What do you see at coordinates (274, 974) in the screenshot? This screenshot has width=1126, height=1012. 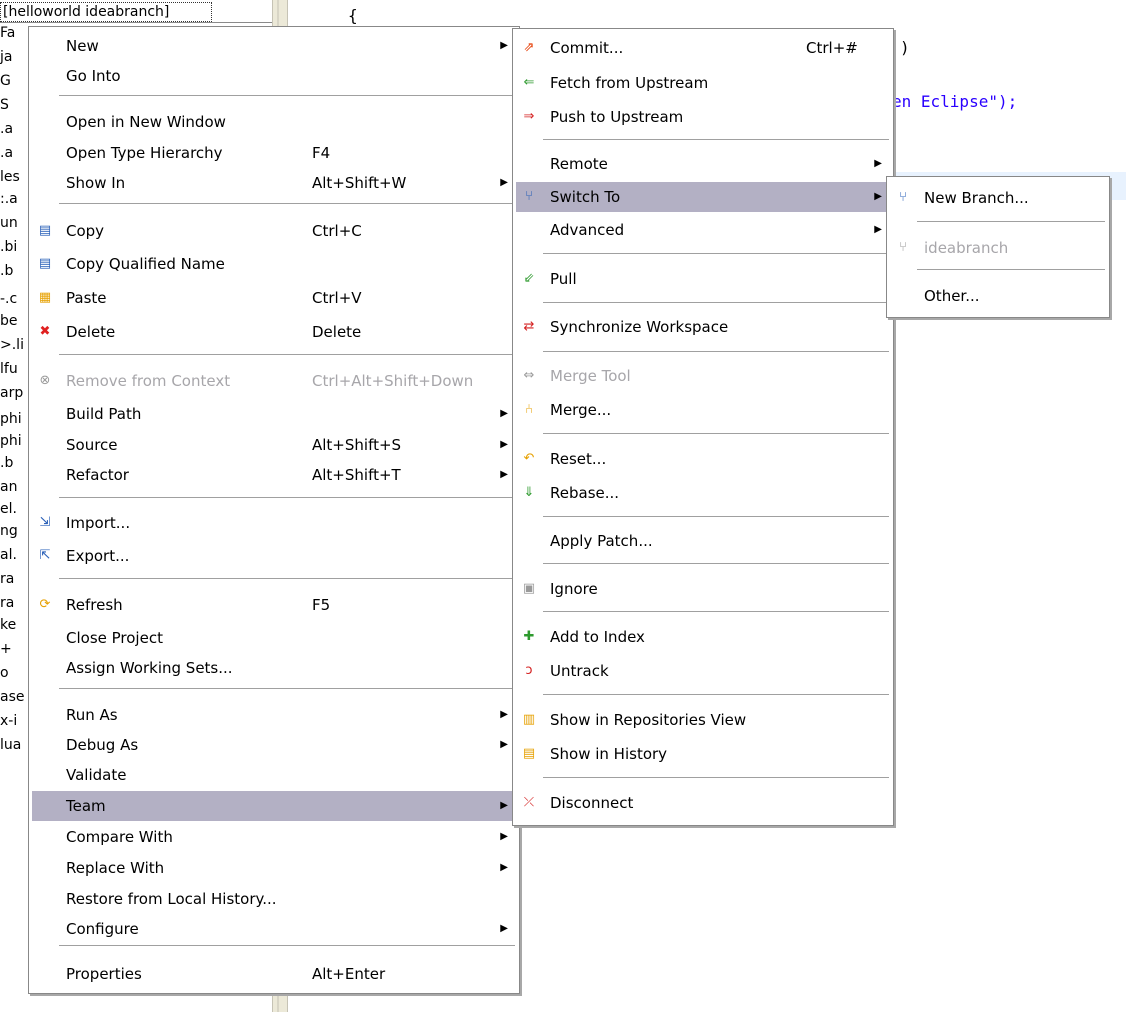 I see `menu-item-properties: Properties Alt+Enter` at bounding box center [274, 974].